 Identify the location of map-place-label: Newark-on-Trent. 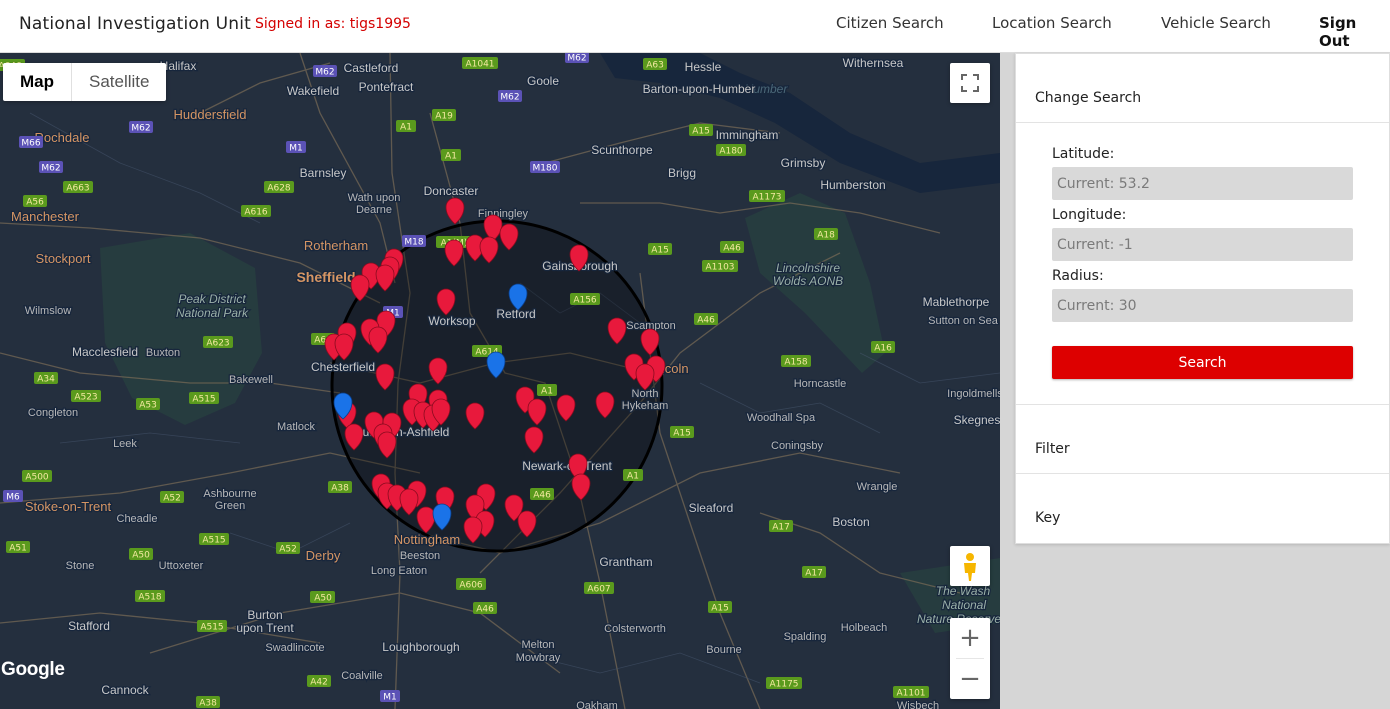
(567, 466).